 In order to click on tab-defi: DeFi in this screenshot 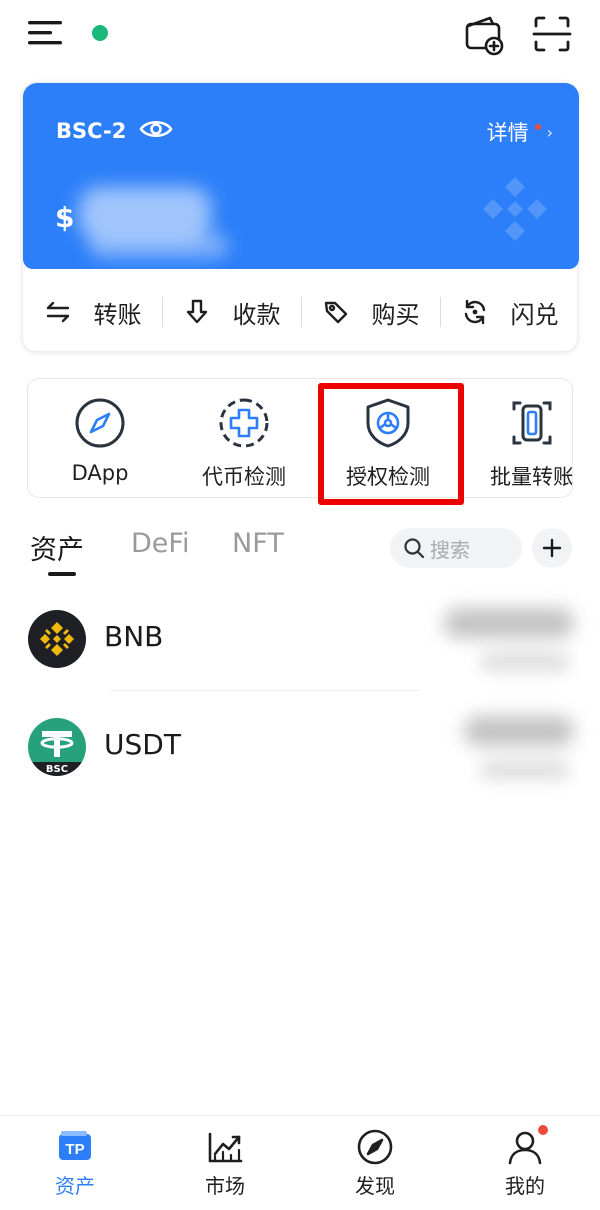, I will do `click(160, 543)`.